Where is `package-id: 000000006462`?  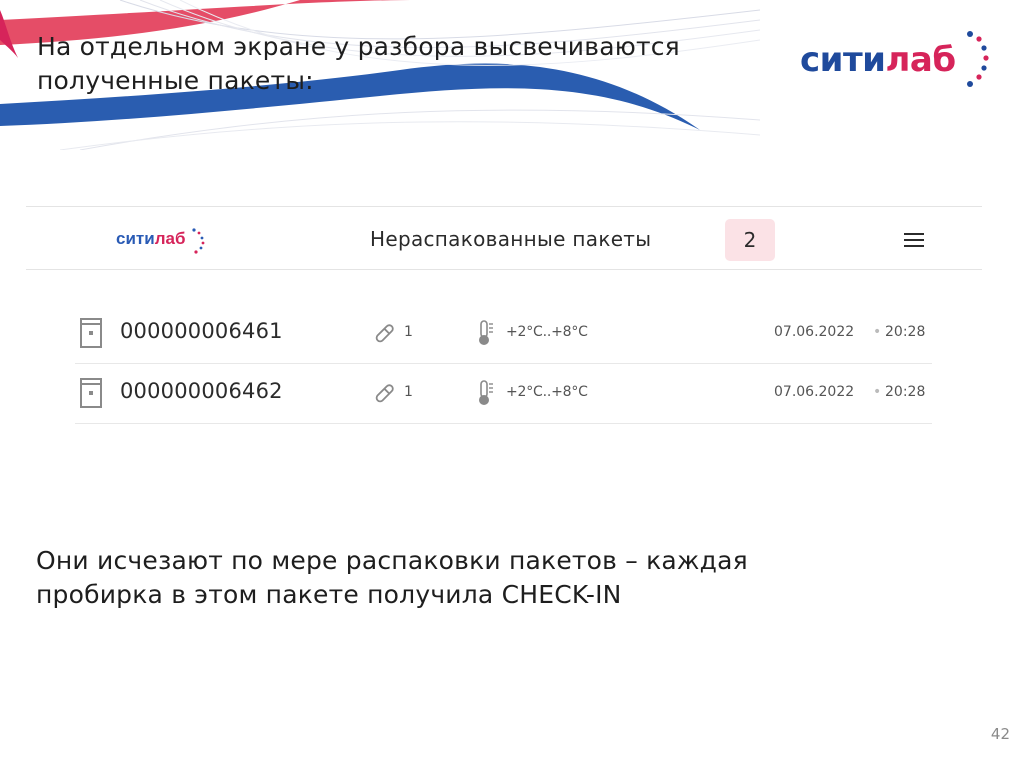 package-id: 000000006462 is located at coordinates (201, 391).